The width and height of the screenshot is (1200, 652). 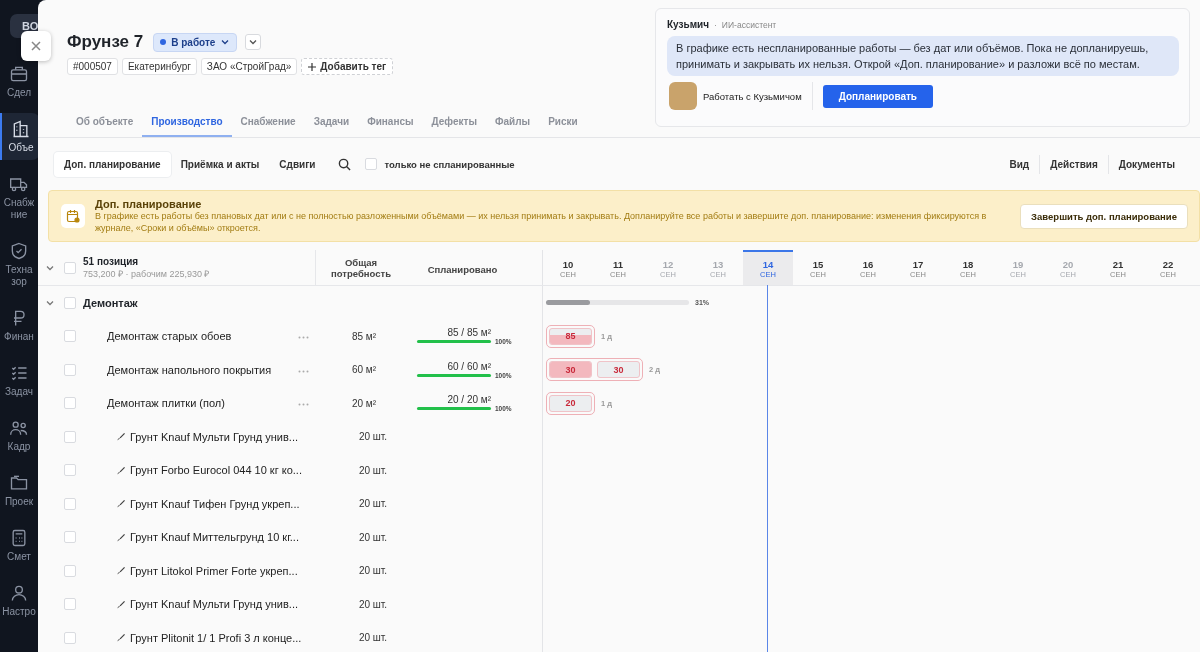 I want to click on replan-button: Допланировать, so click(x=877, y=96).